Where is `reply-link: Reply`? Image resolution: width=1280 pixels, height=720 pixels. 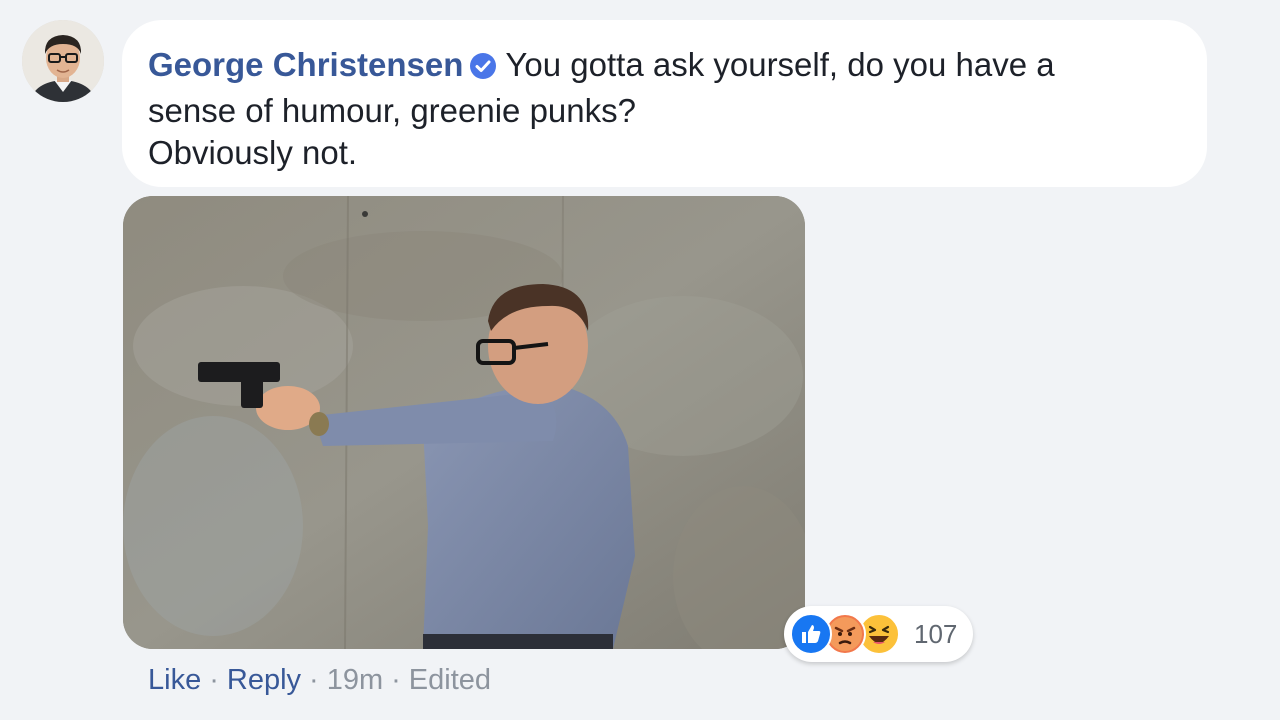
reply-link: Reply is located at coordinates (264, 680).